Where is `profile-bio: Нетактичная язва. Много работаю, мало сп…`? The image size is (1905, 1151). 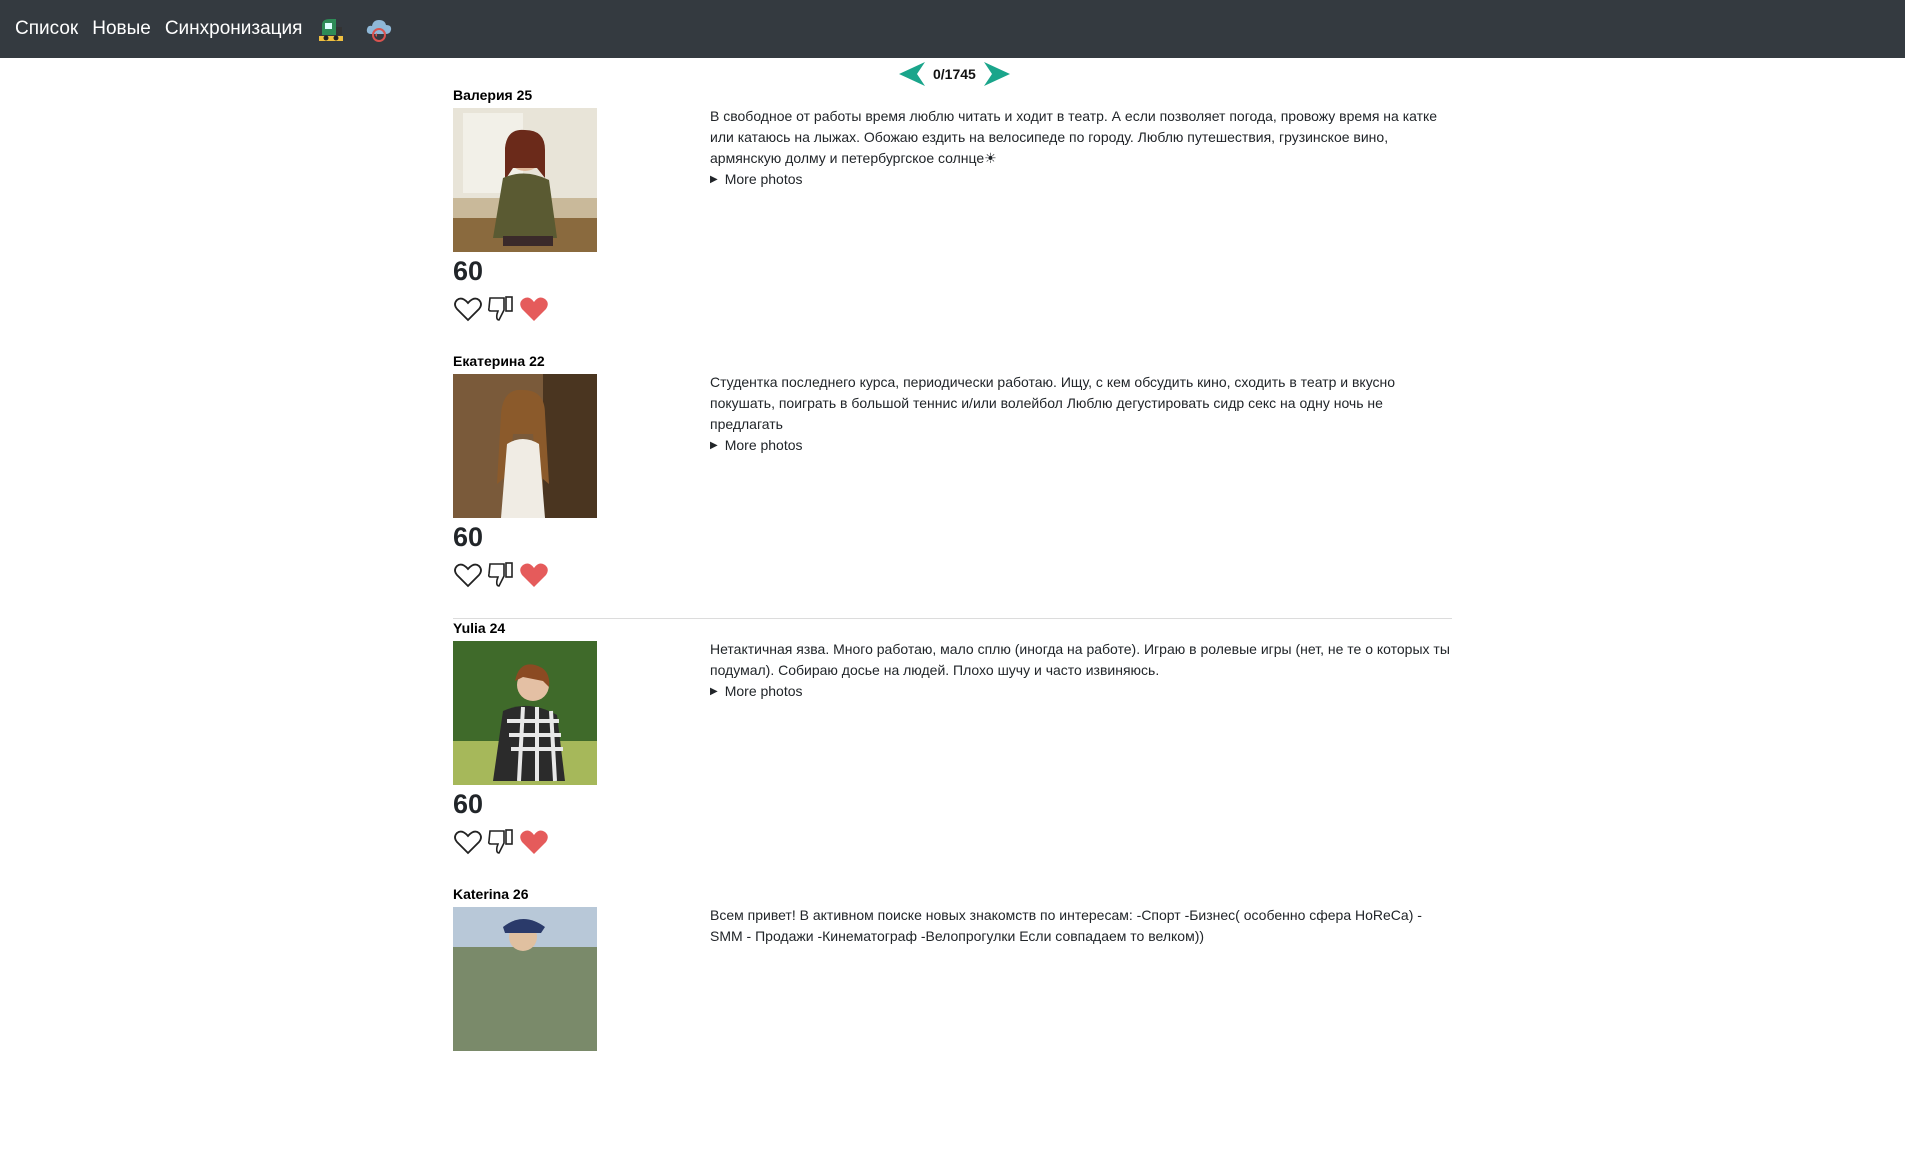
profile-bio: Нетактичная язва. Много работаю, мало сп… is located at coordinates (1081, 670).